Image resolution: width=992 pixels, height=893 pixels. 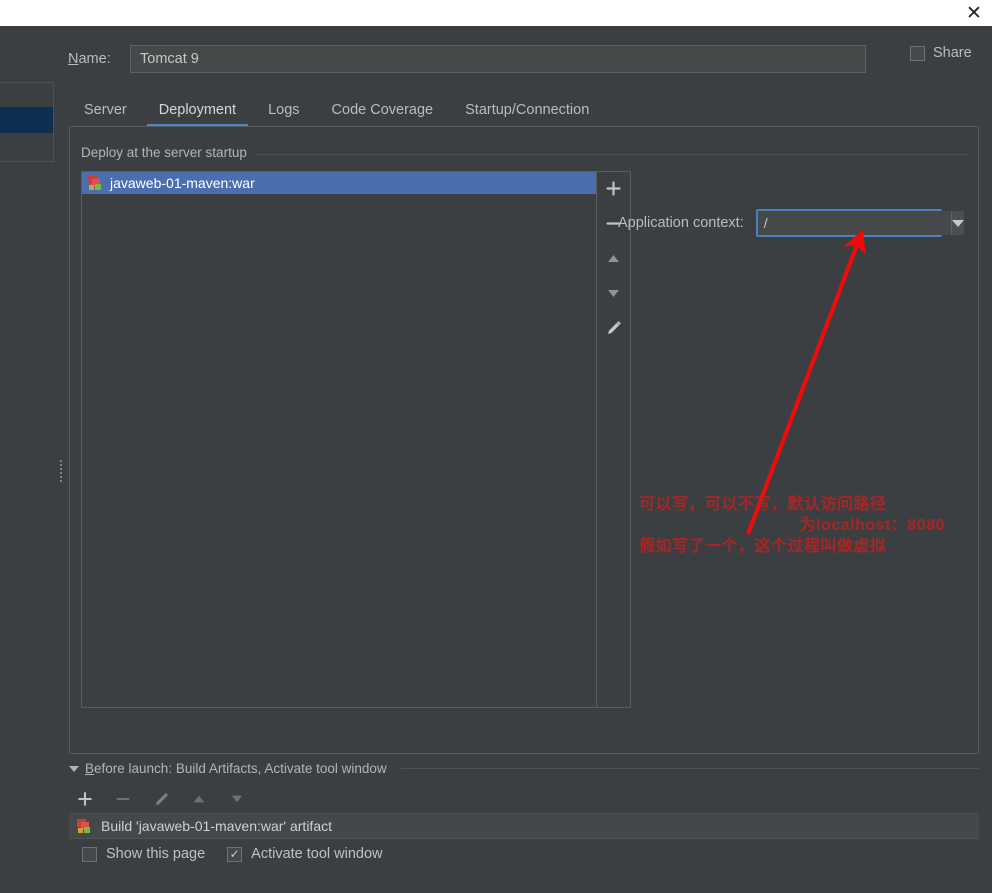 I want to click on task-move-up-button, so click(x=199, y=799).